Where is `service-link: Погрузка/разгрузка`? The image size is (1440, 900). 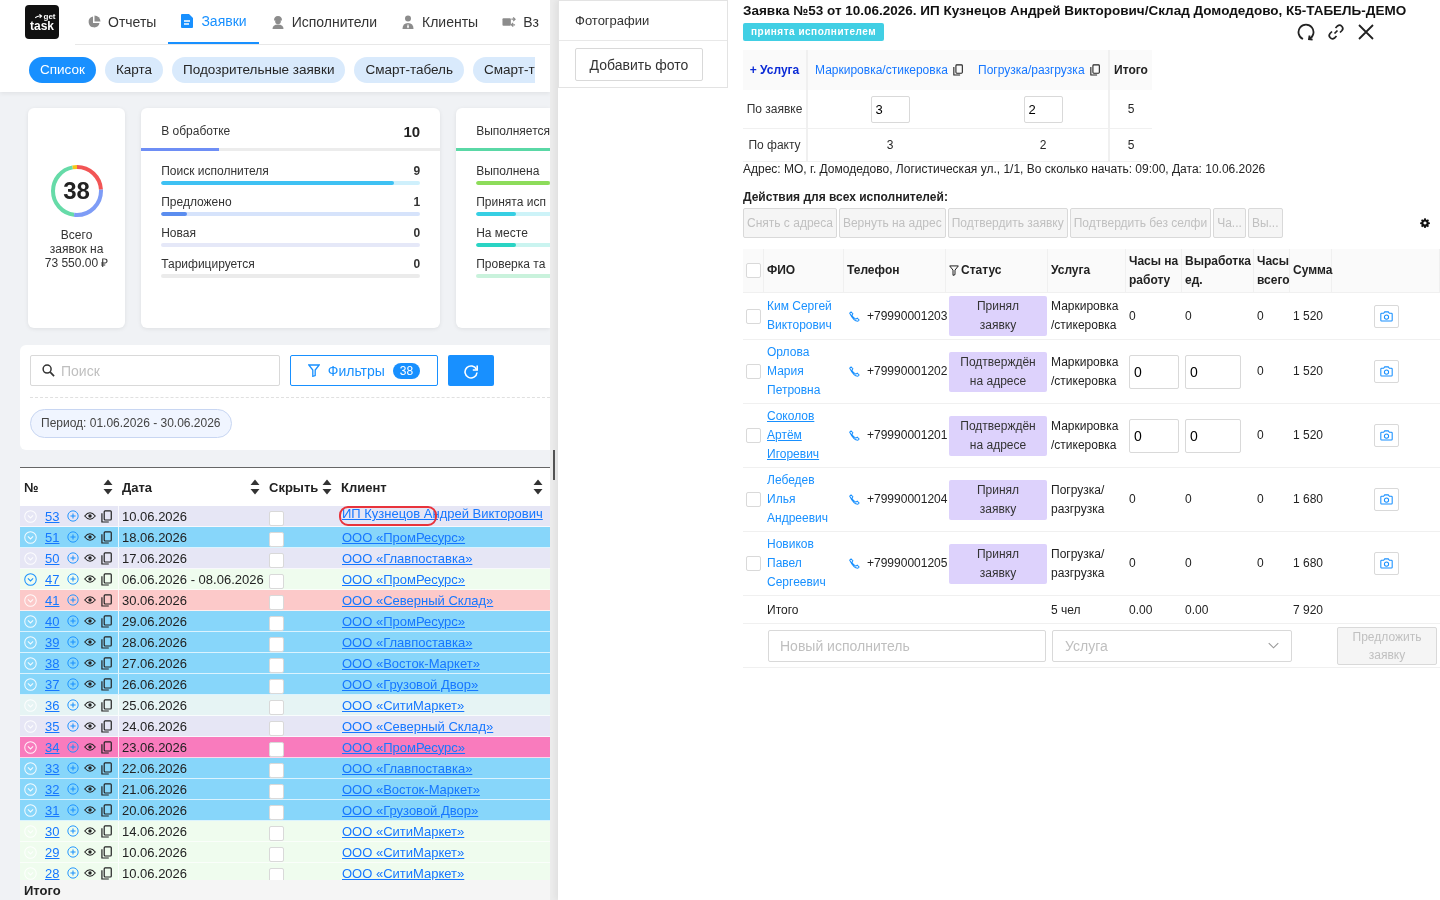 service-link: Погрузка/разгрузка is located at coordinates (1031, 70).